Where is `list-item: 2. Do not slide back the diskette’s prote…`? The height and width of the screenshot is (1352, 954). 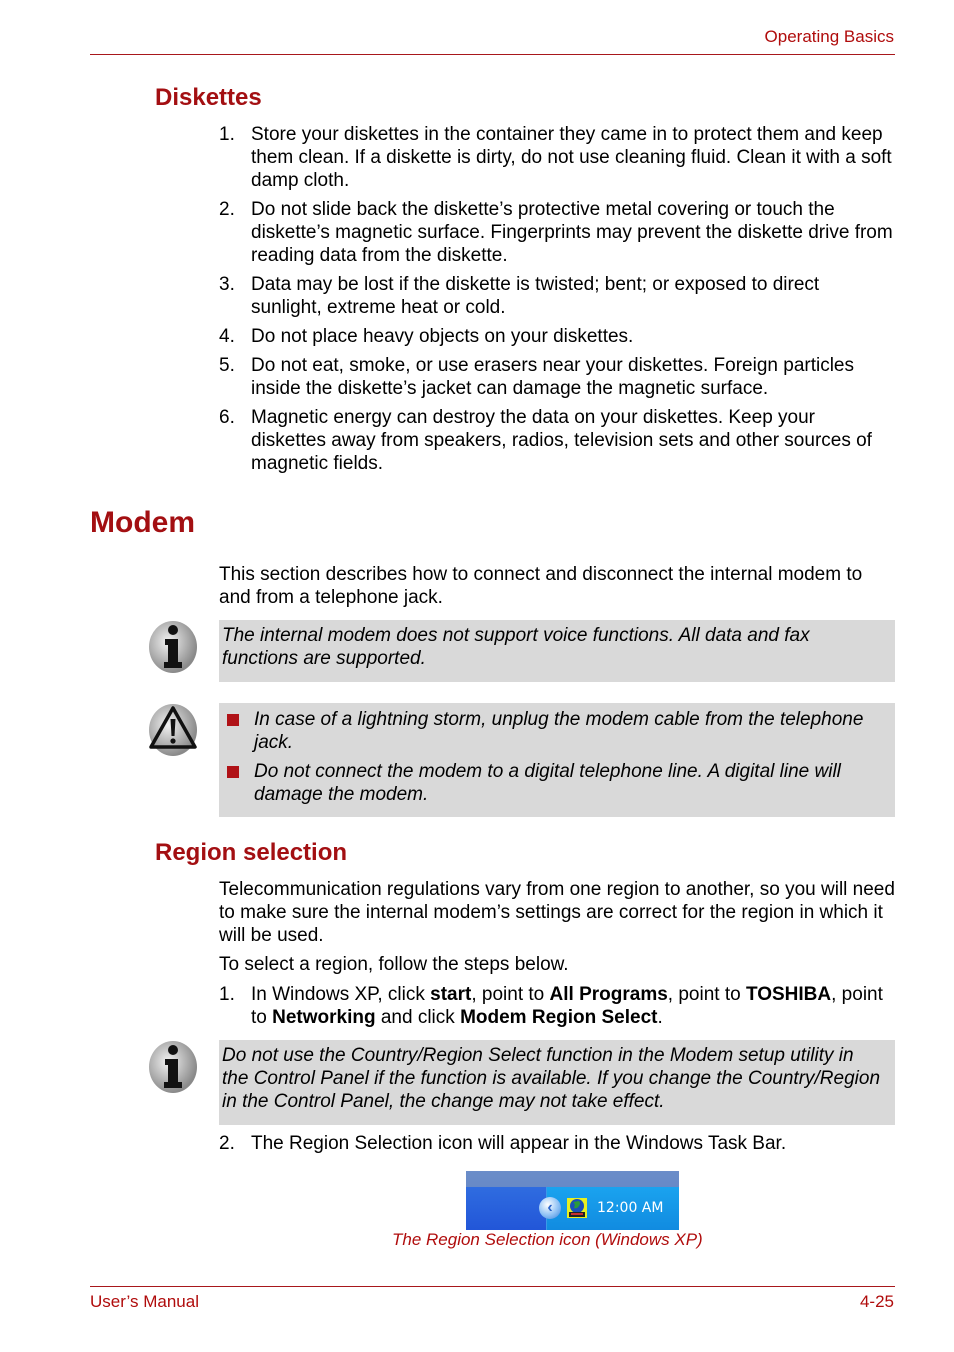 list-item: 2. Do not slide back the diskette’s prote… is located at coordinates (556, 232).